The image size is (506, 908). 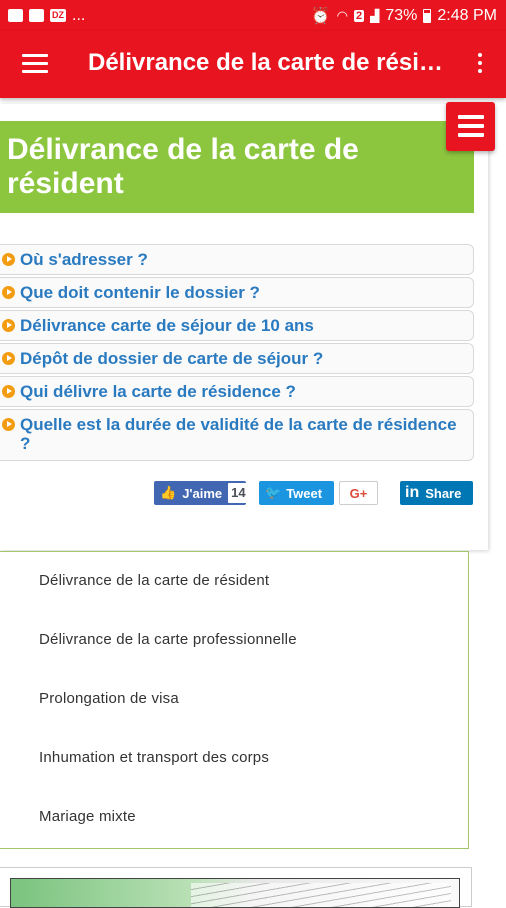 I want to click on related-link: Délivrance de la carte professionnelle, so click(x=168, y=639).